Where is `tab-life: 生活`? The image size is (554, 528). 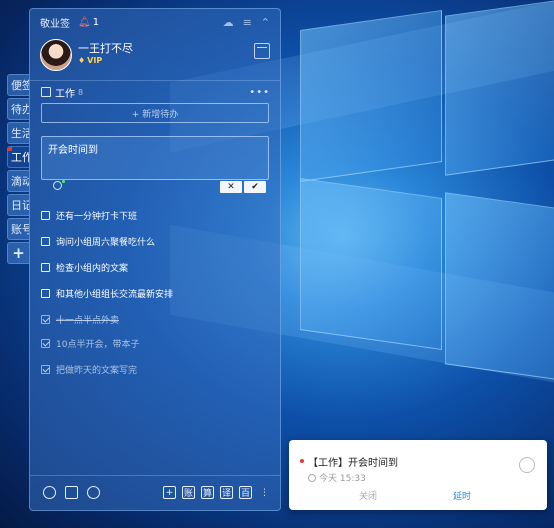
tab-life: 生活 is located at coordinates (18, 133).